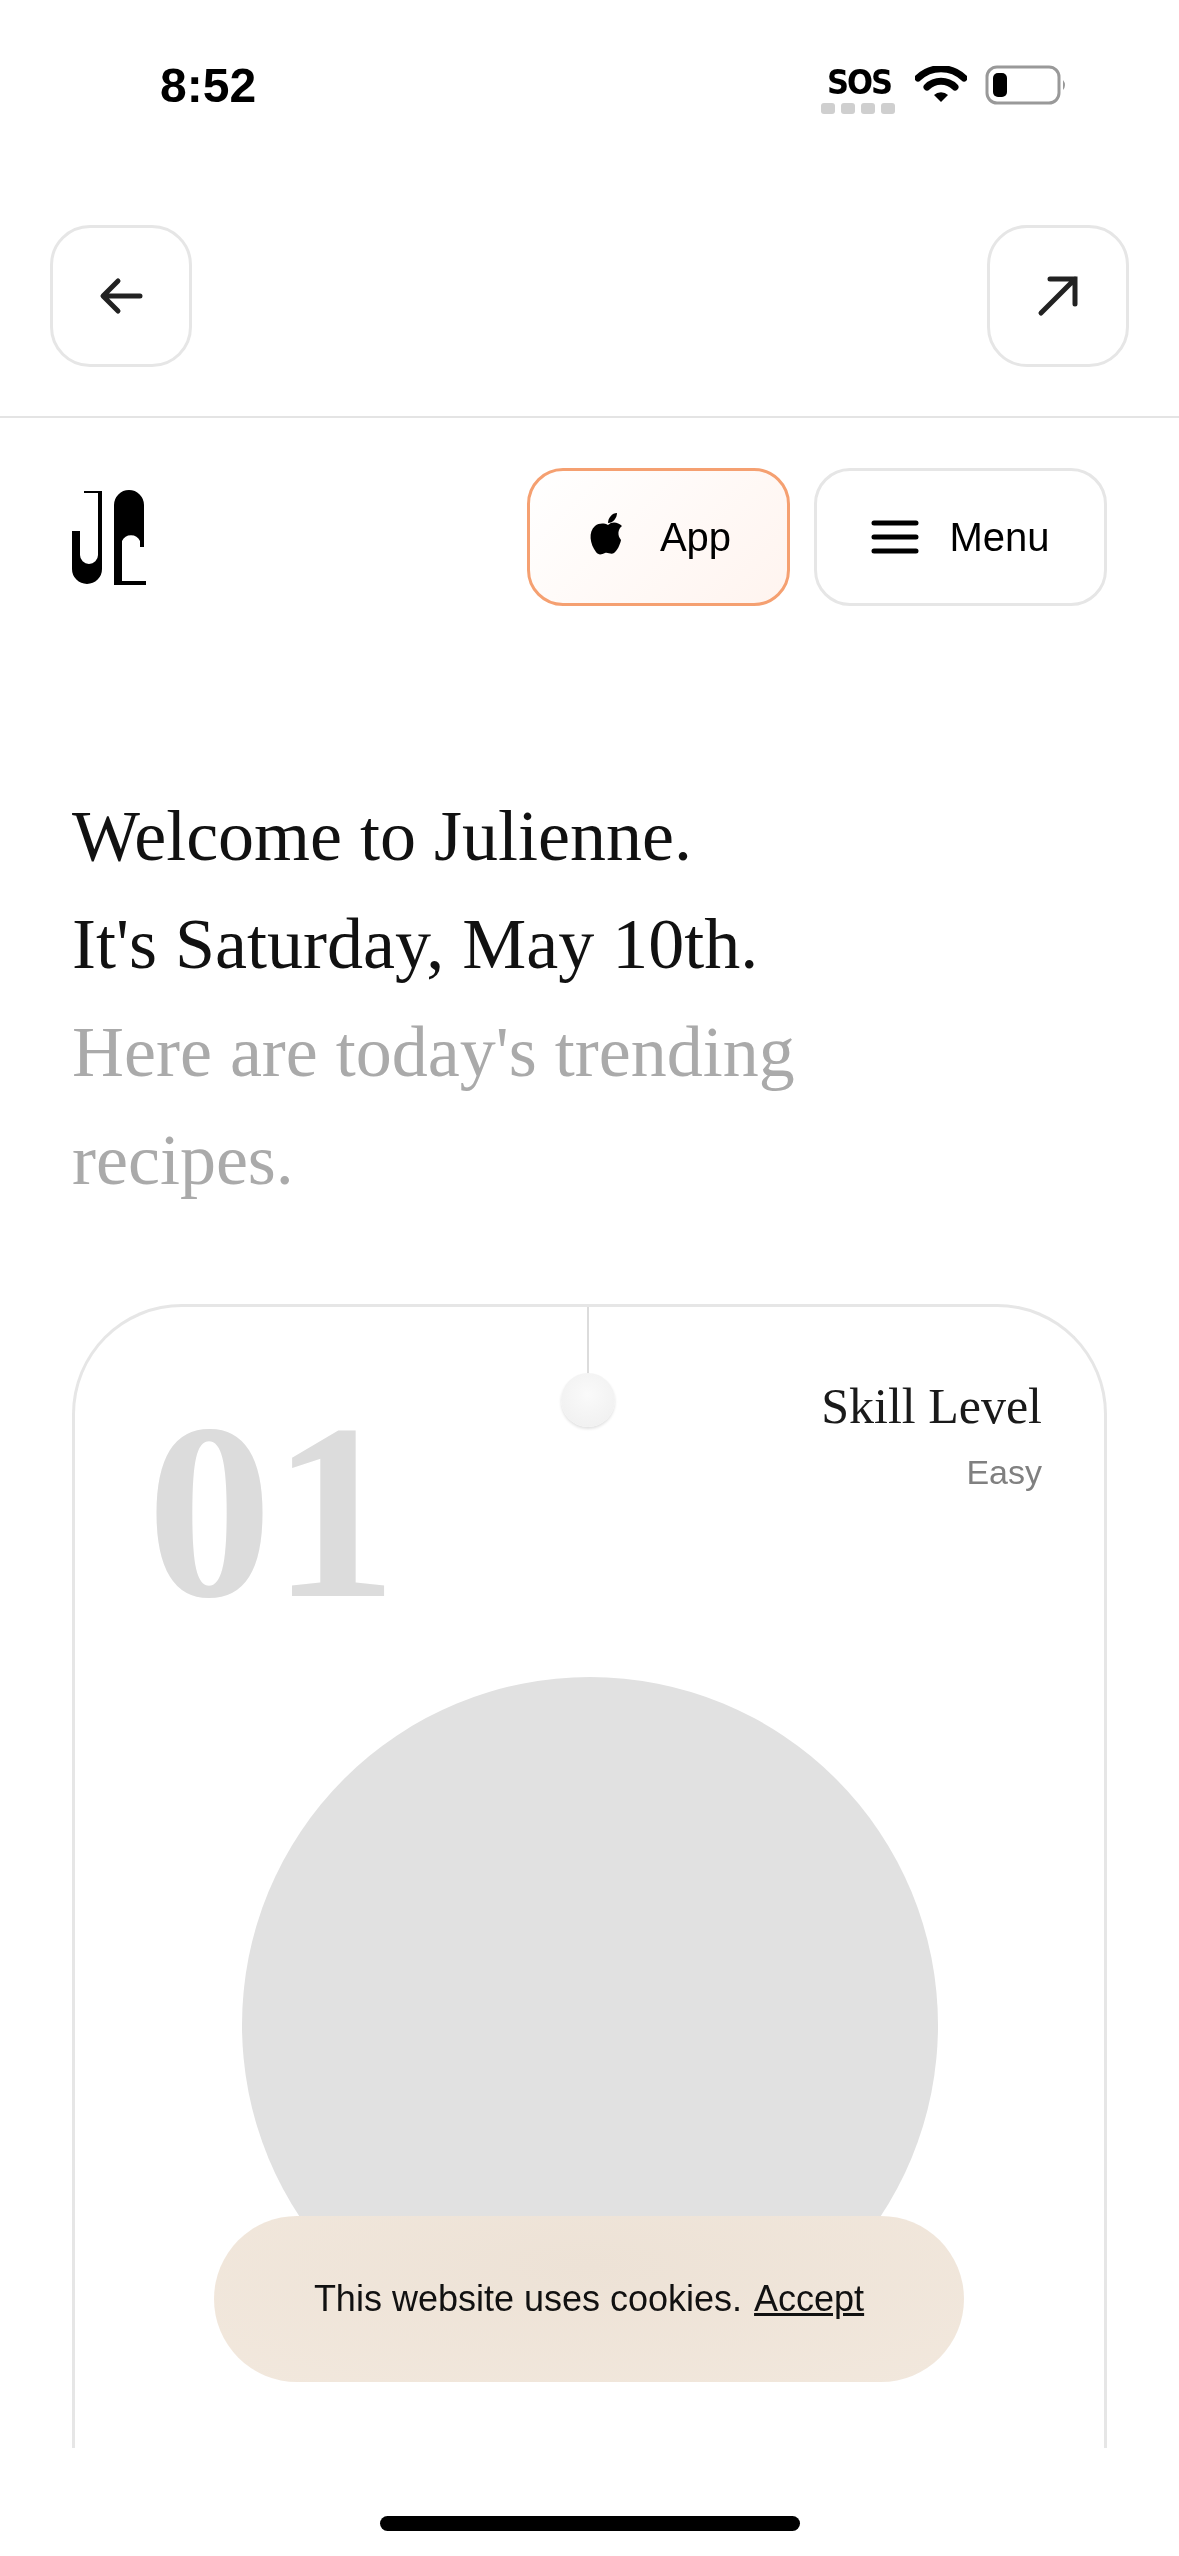  I want to click on greeting-heading: Welcome to Julienne., so click(382, 836).